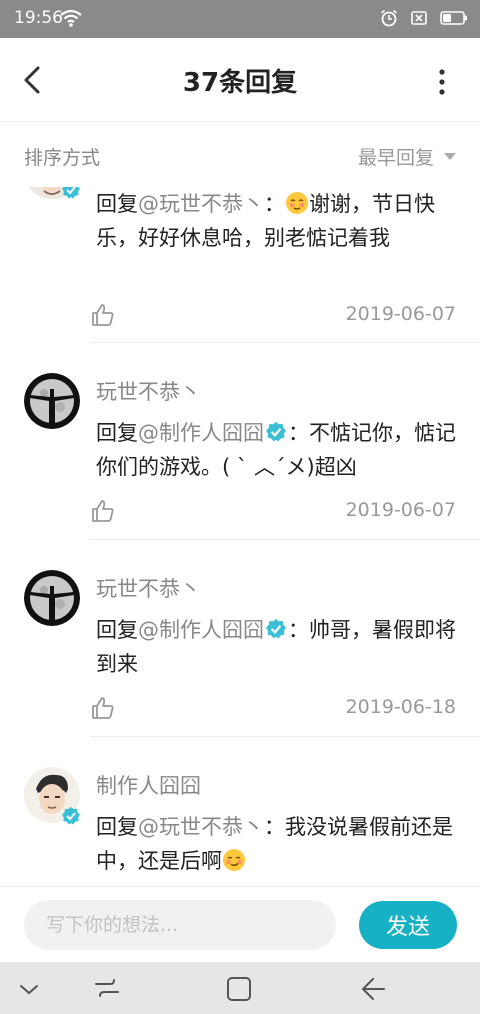  I want to click on status-bar: 19:56, so click(240, 19).